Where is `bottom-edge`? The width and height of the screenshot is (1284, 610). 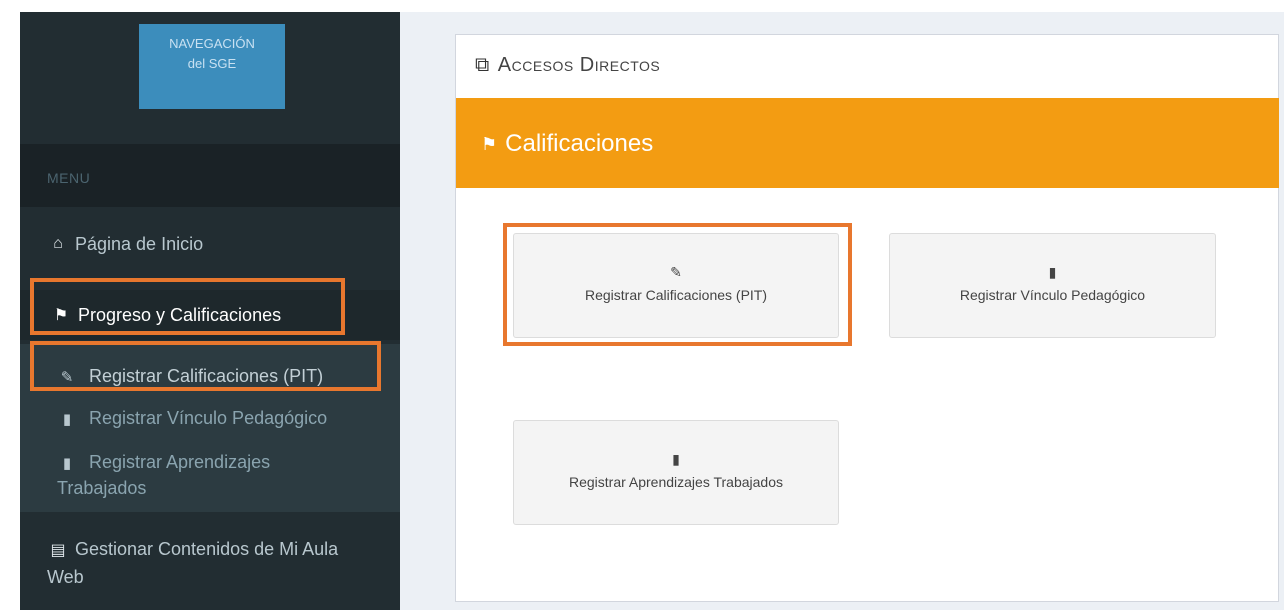 bottom-edge is located at coordinates (842, 606).